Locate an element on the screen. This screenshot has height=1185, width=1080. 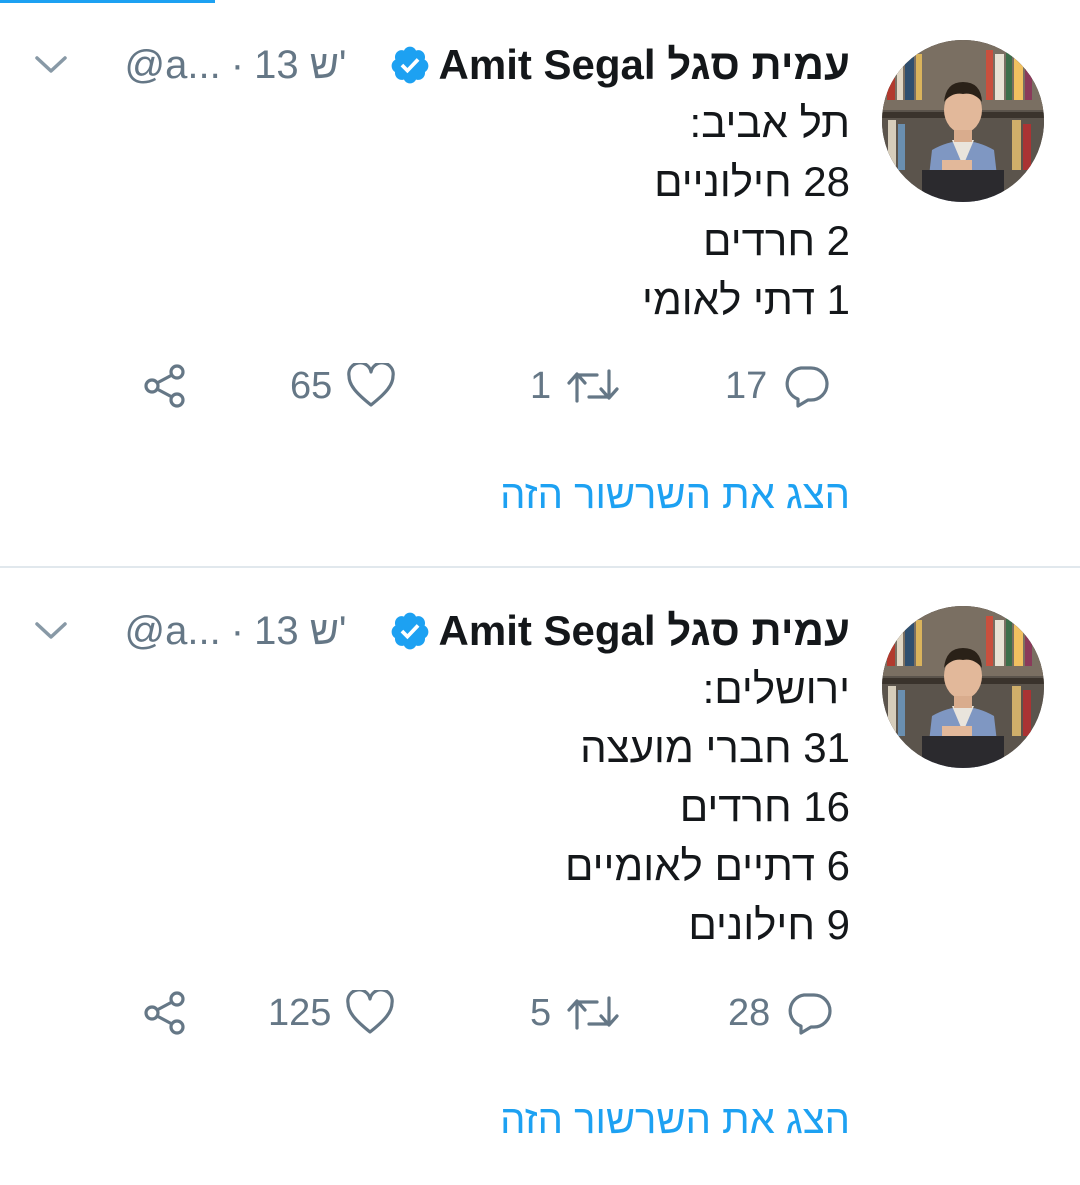
tweet-text-line: 2 חרדים is located at coordinates (776, 240).